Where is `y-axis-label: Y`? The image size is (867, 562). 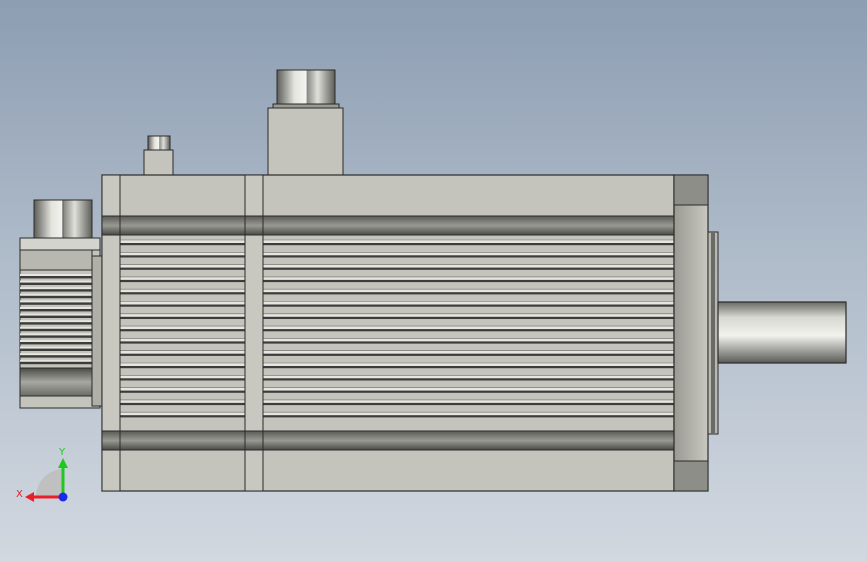 y-axis-label: Y is located at coordinates (62, 452).